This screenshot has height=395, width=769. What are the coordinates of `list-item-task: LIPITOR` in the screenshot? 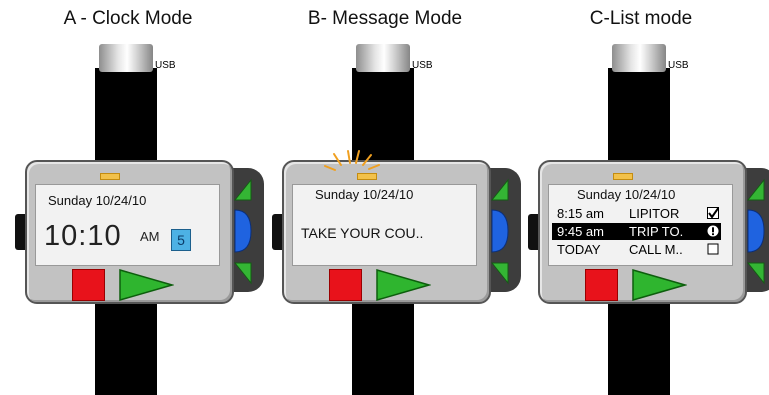 It's located at (654, 213).